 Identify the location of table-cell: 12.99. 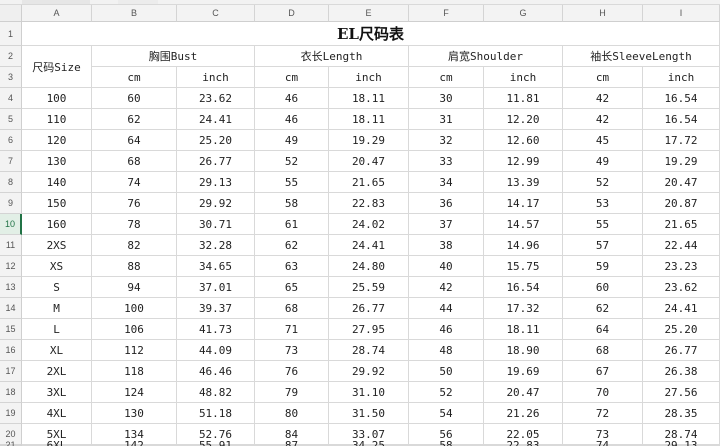
(523, 161).